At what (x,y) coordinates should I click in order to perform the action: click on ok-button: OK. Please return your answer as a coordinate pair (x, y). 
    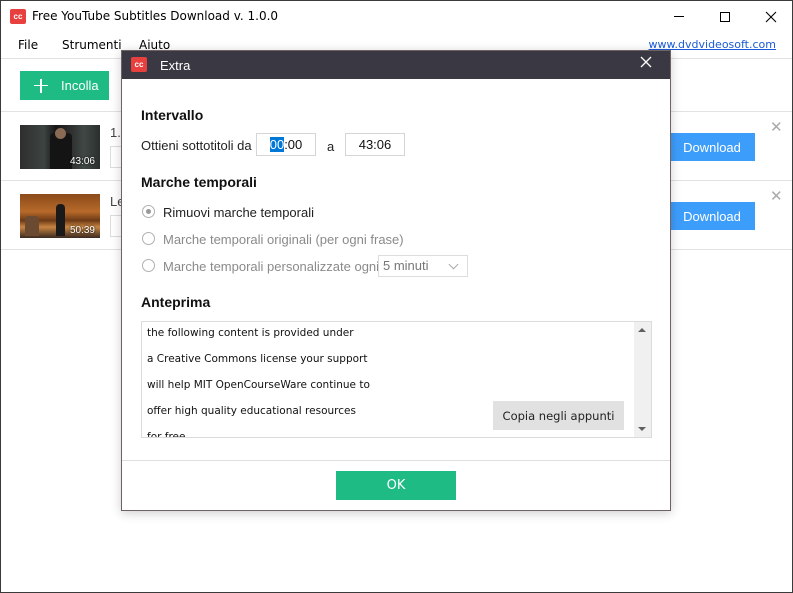
    Looking at the image, I should click on (396, 485).